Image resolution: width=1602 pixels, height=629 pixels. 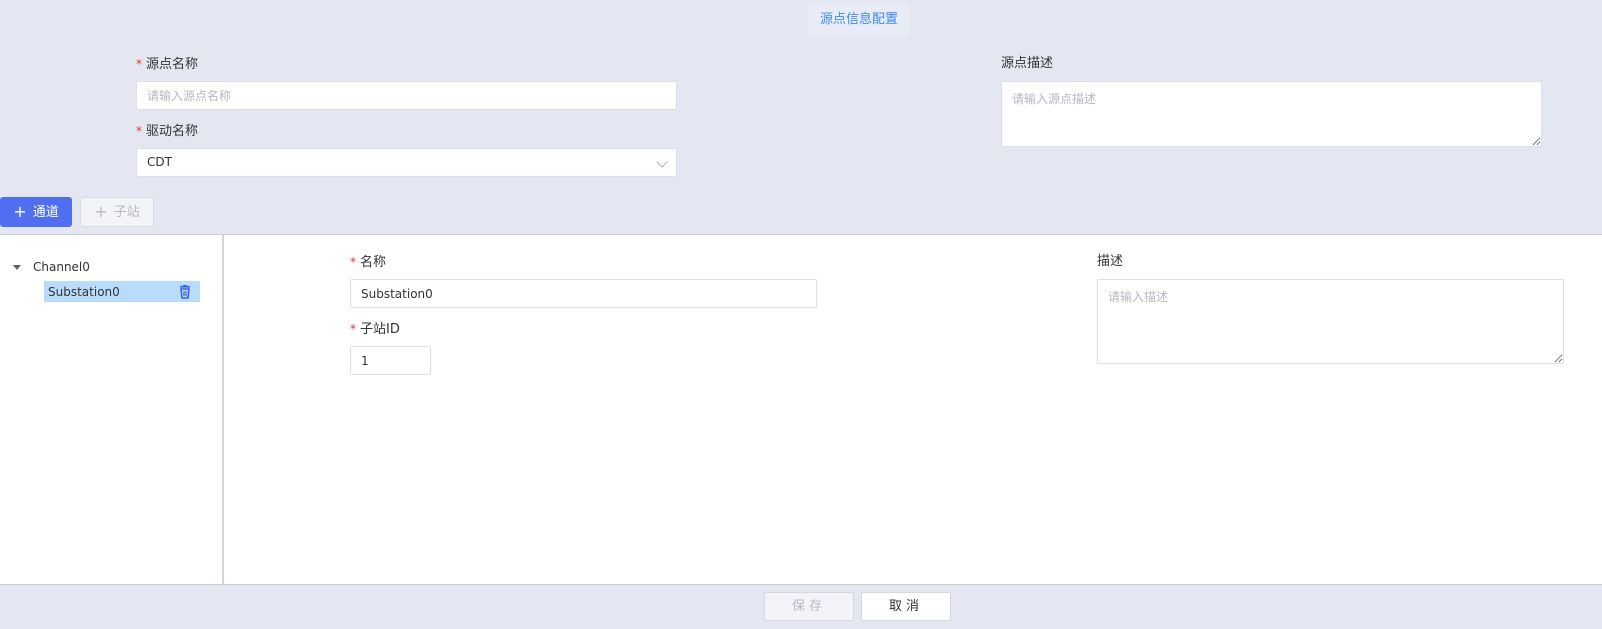 I want to click on source-name-label-text: 源点名称, so click(x=172, y=64).